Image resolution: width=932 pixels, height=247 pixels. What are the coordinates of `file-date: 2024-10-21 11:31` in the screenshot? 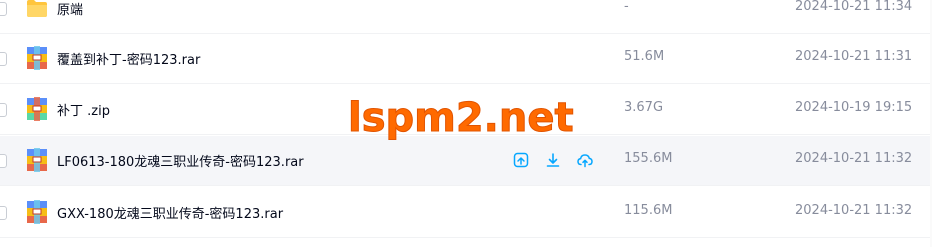 It's located at (854, 56).